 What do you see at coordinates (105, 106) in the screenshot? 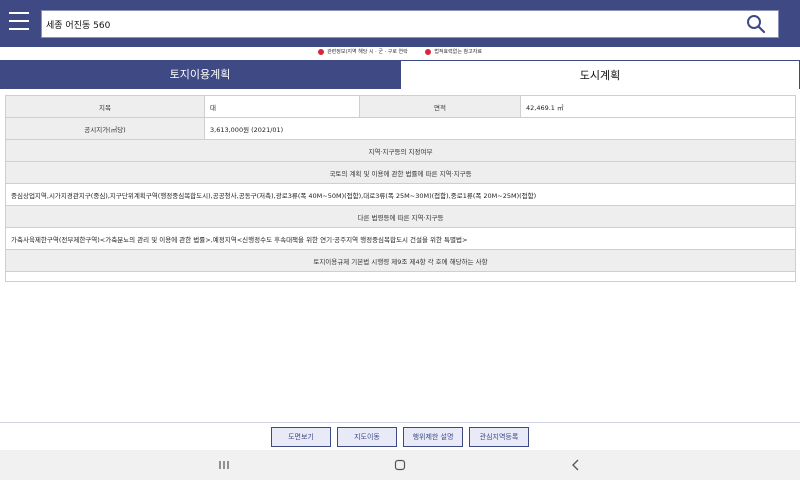
I see `jimok-label: 지목` at bounding box center [105, 106].